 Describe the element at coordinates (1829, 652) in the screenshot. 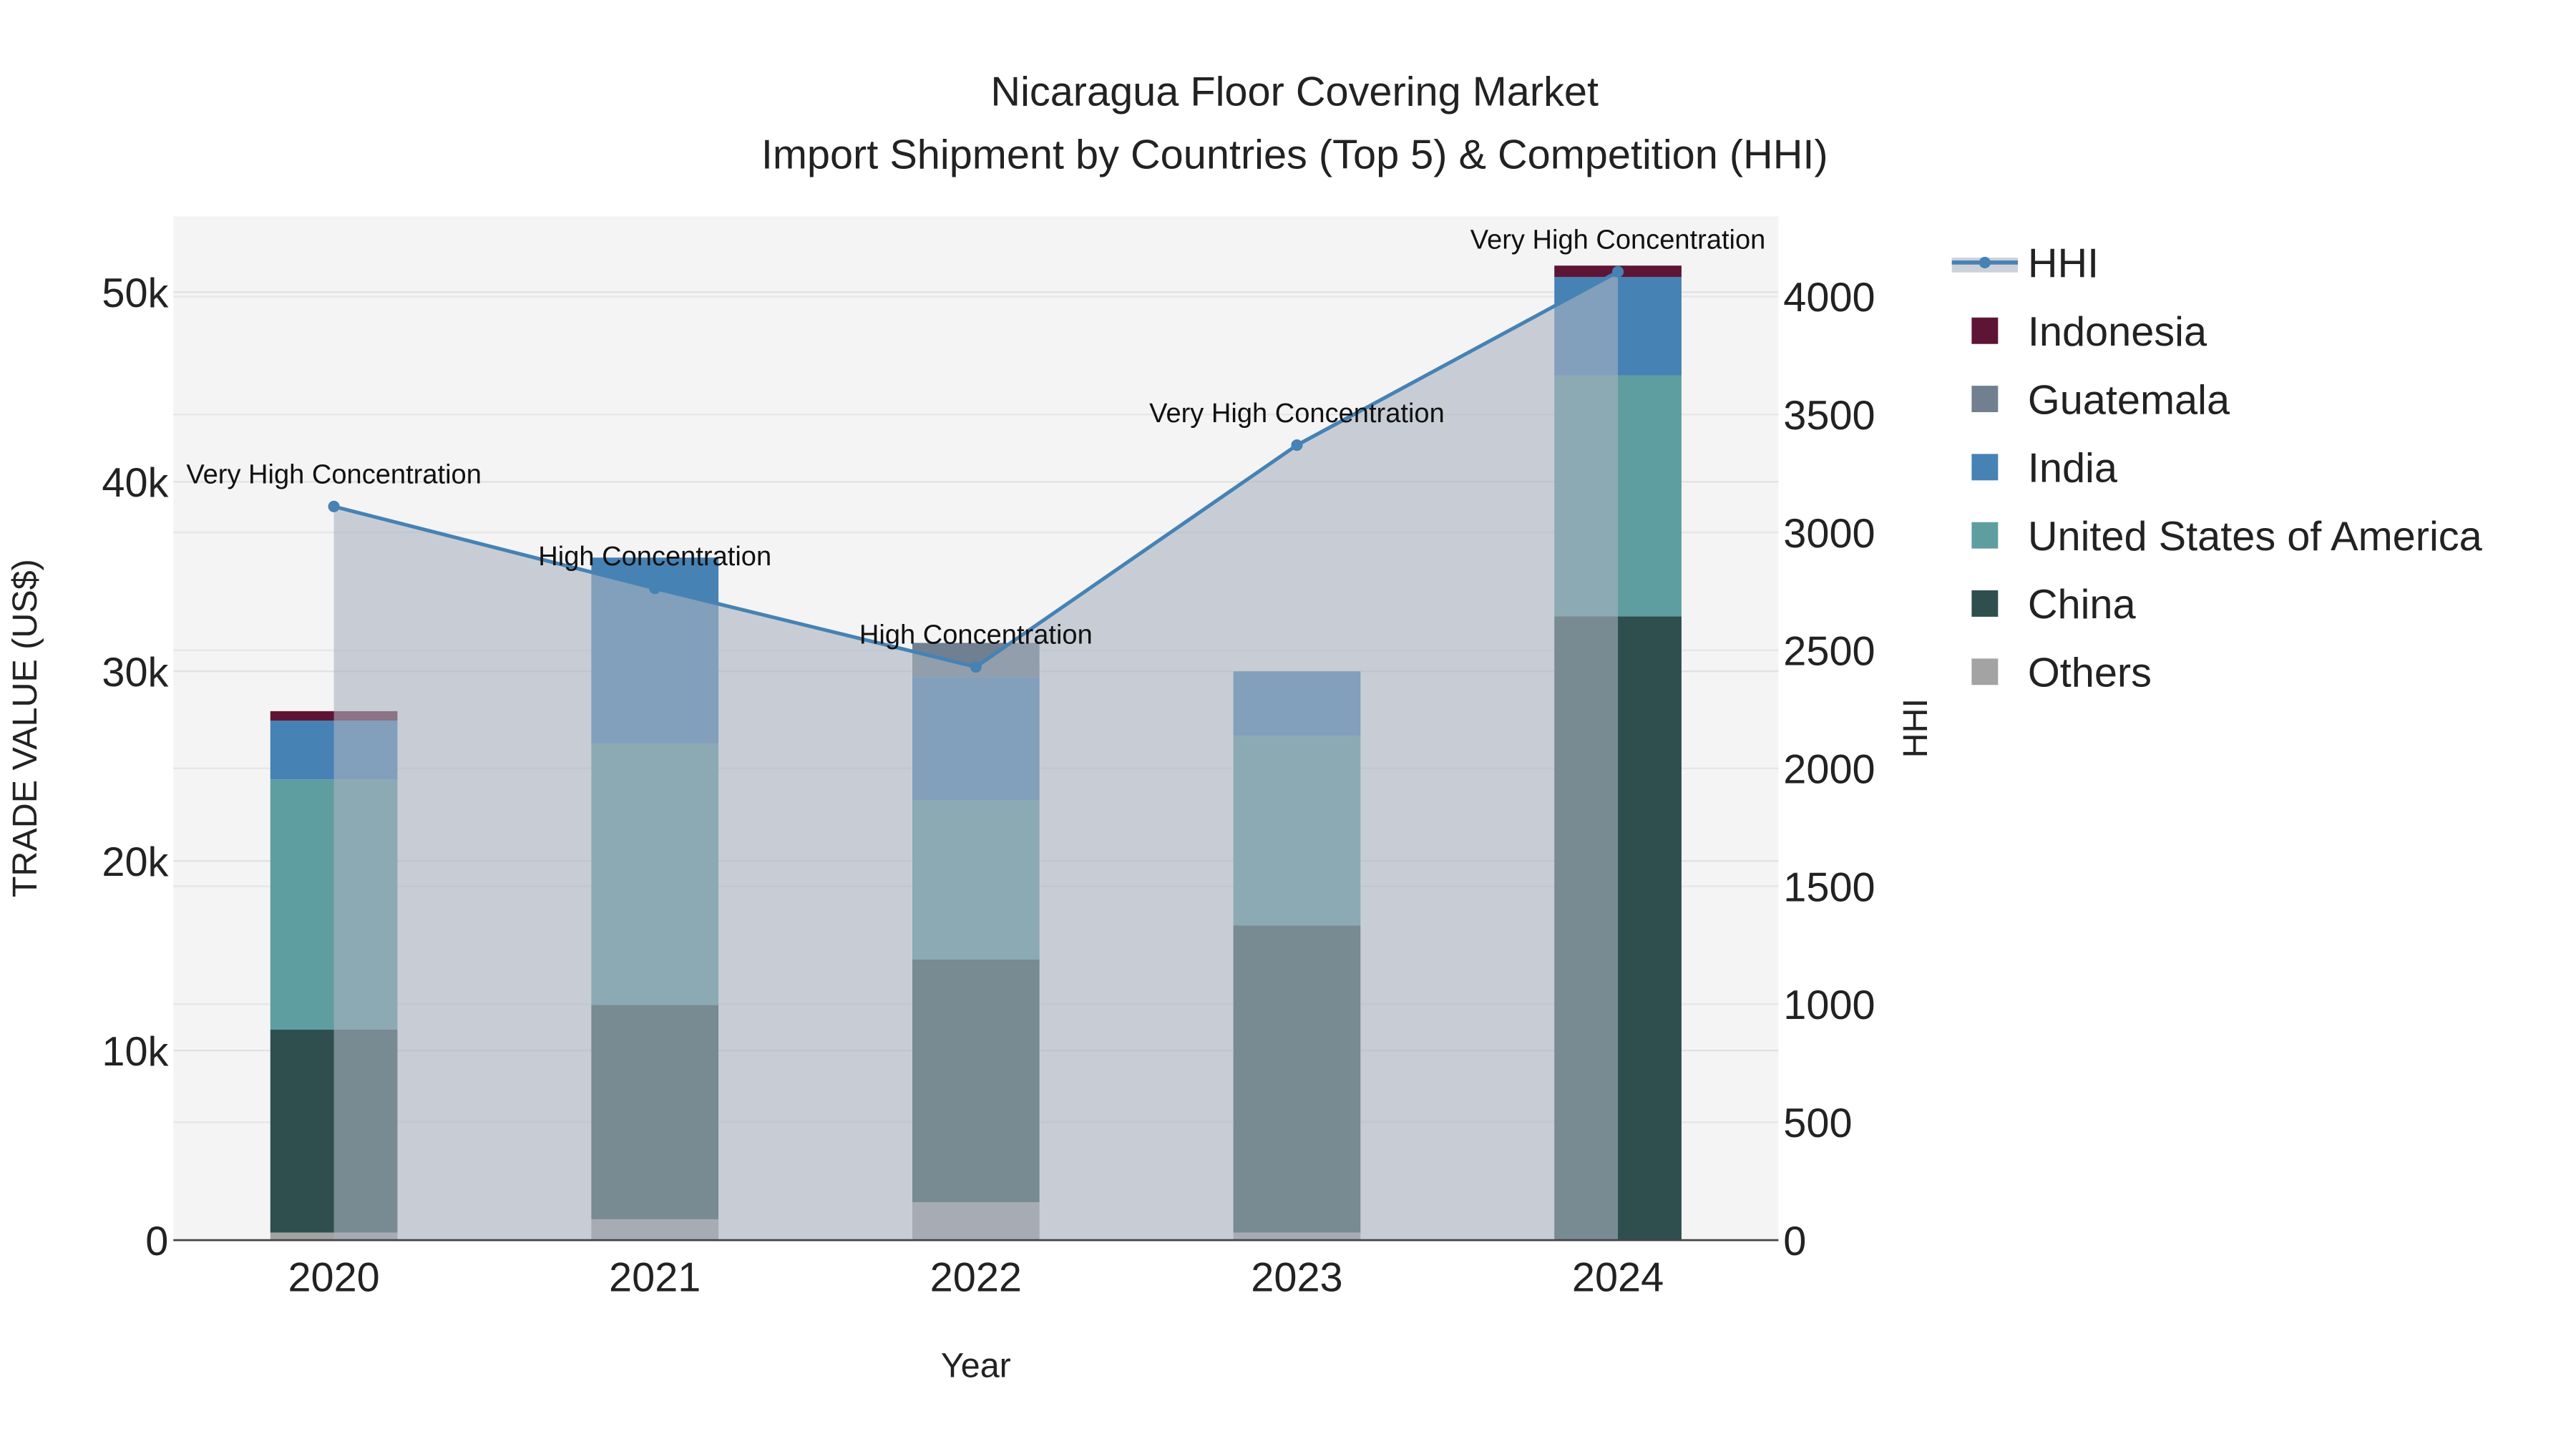

I see `y2-tick-label: 2500` at that location.